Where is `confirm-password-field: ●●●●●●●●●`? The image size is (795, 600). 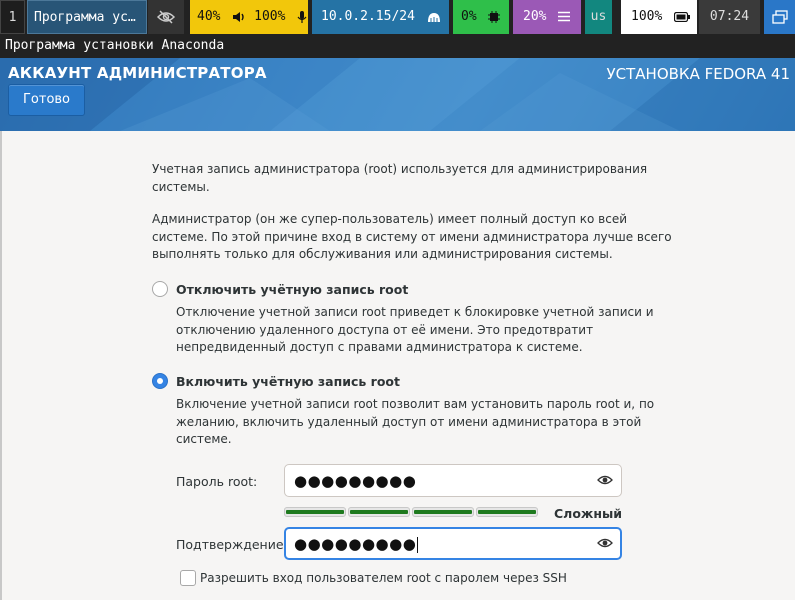 confirm-password-field: ●●●●●●●●● is located at coordinates (453, 543).